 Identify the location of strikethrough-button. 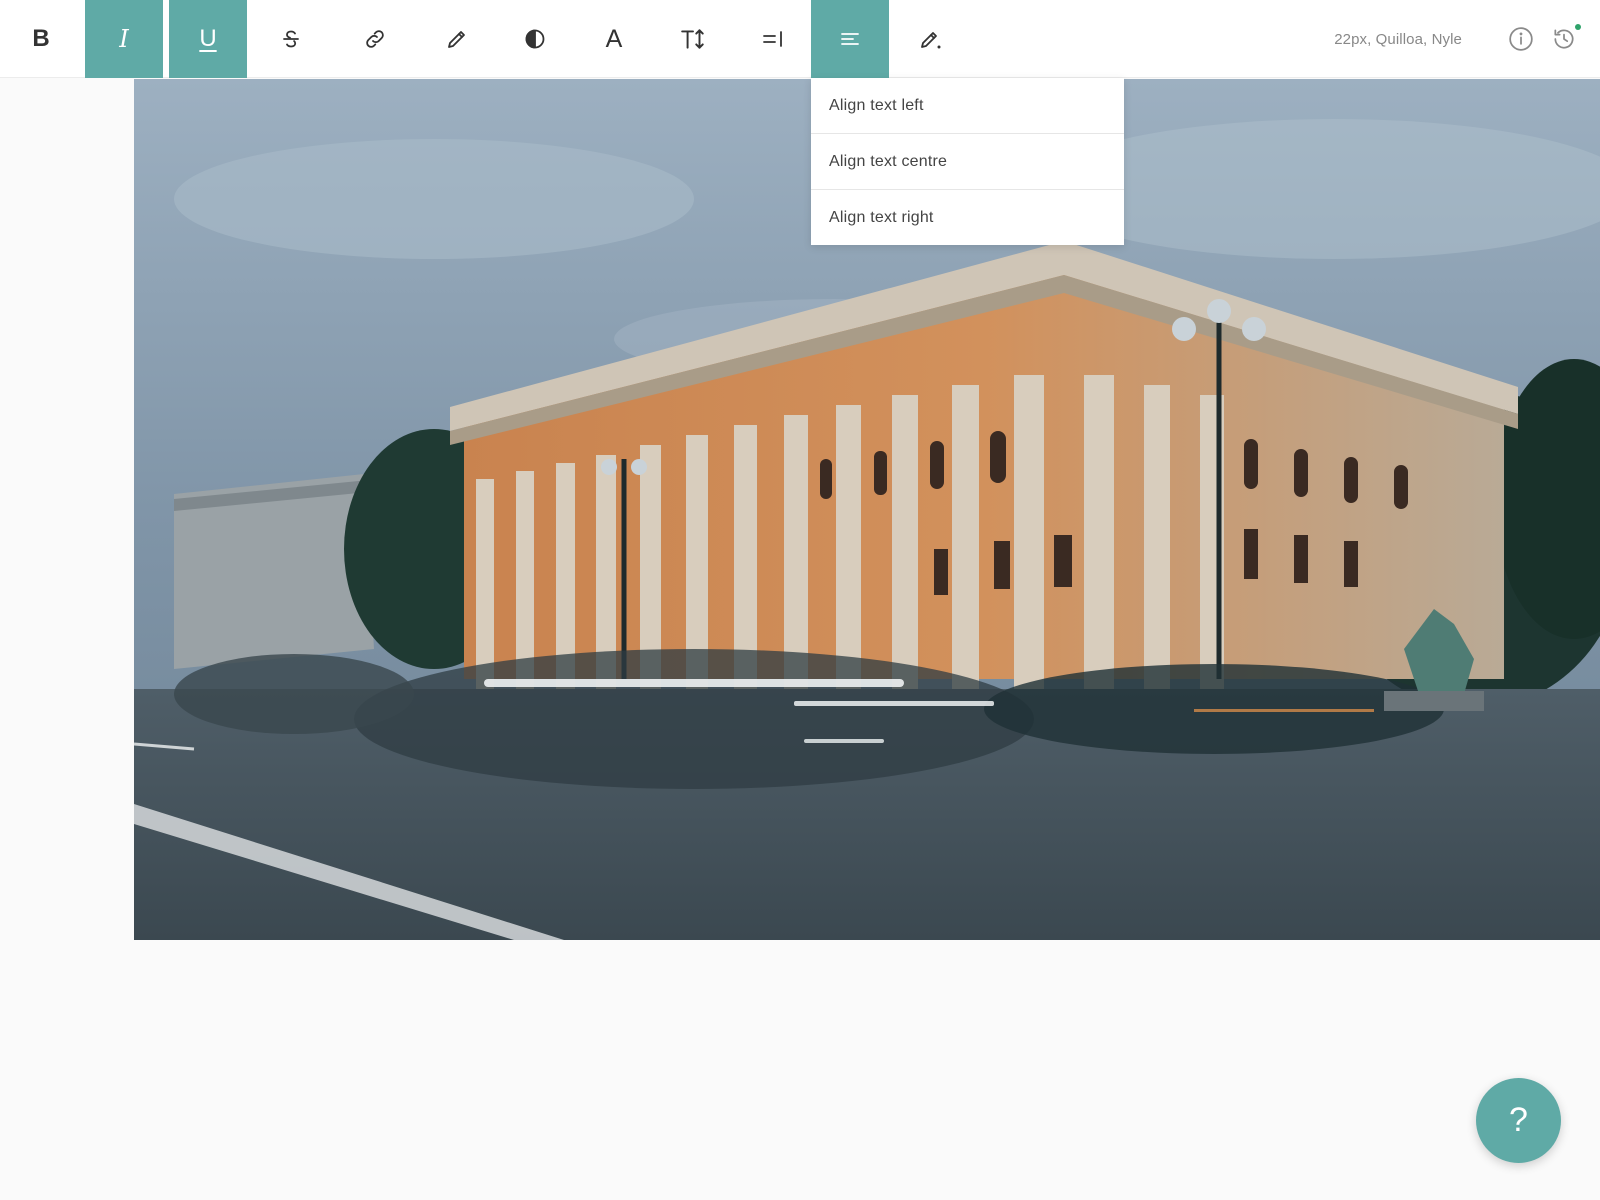
(291, 39).